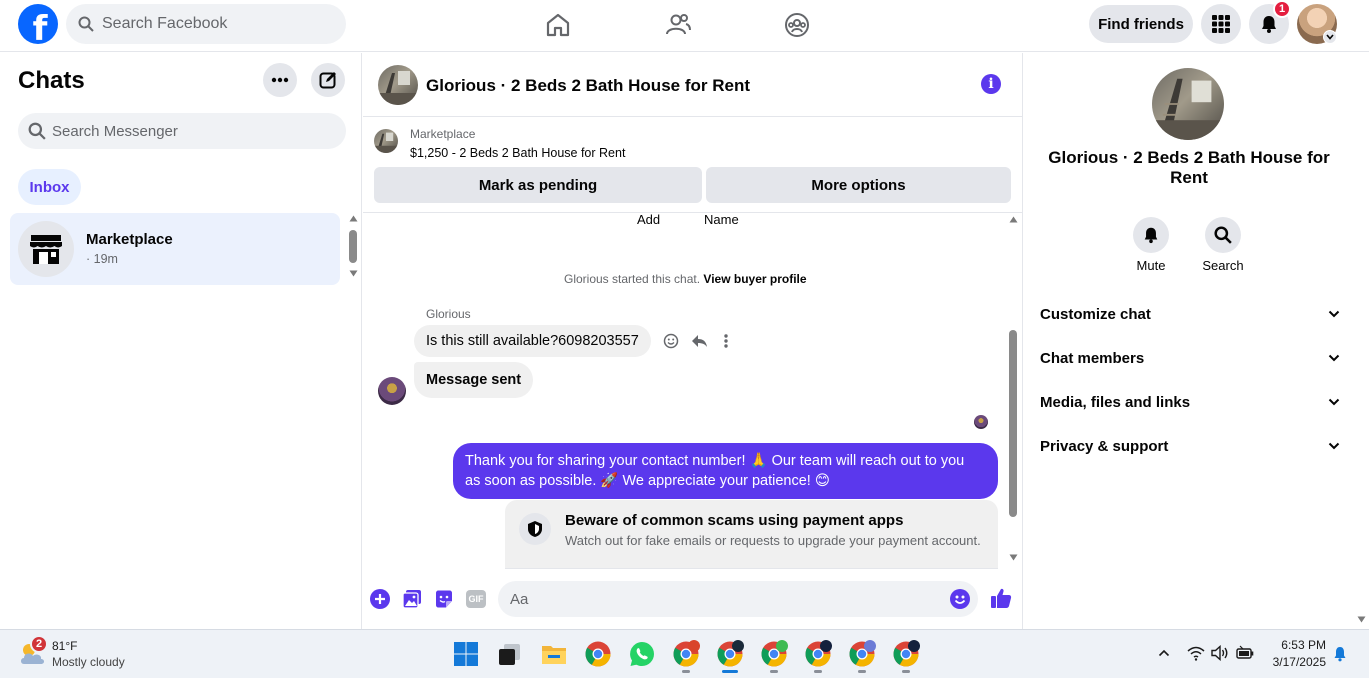 This screenshot has height=678, width=1369. Describe the element at coordinates (558, 25) in the screenshot. I see `home-icon` at that location.